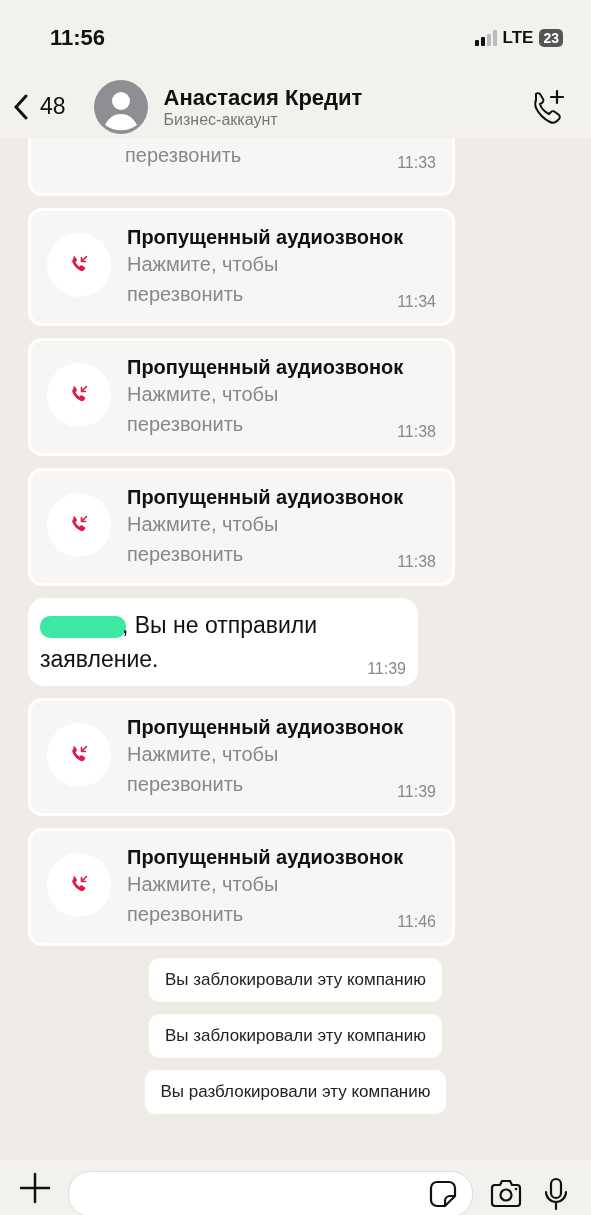 The width and height of the screenshot is (591, 1215). What do you see at coordinates (518, 37) in the screenshot?
I see `network-label: LTE` at bounding box center [518, 37].